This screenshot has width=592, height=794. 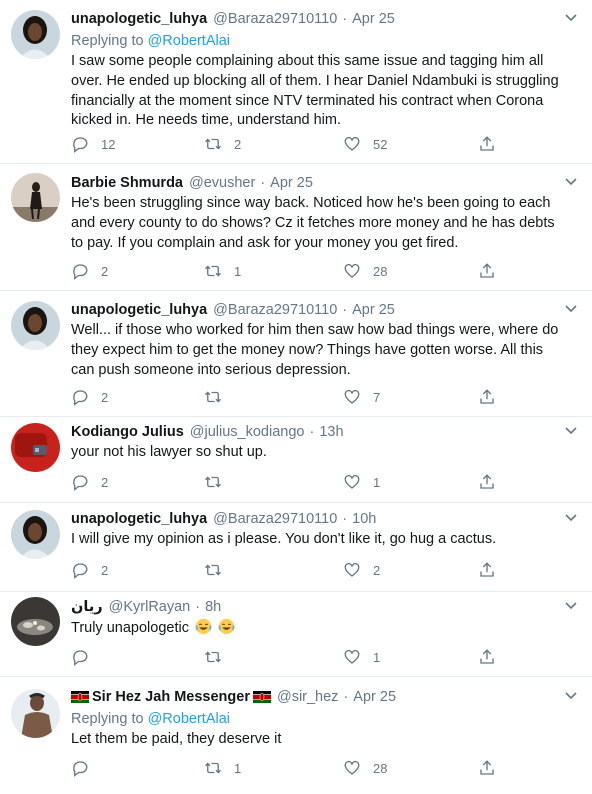 I want to click on like-button: 52, so click(x=365, y=144).